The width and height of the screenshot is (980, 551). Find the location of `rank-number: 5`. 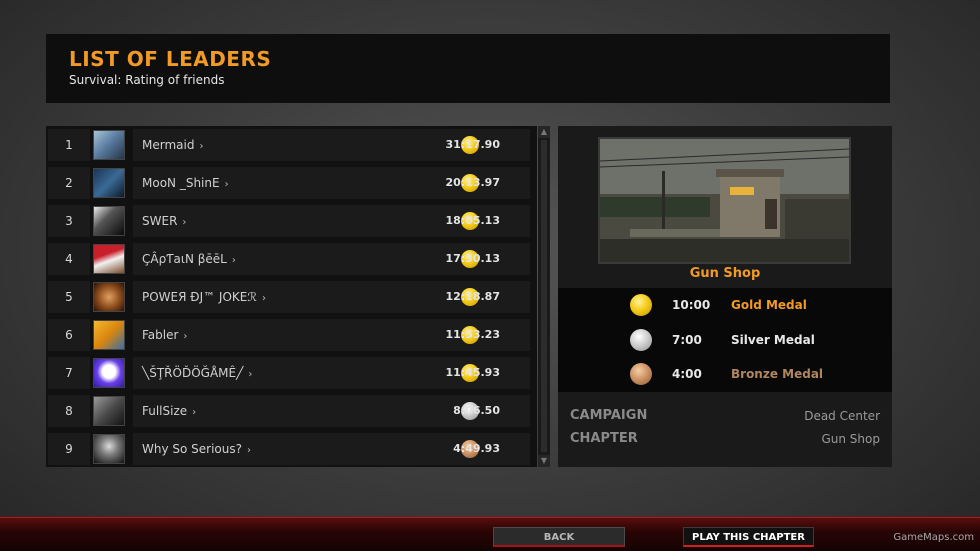

rank-number: 5 is located at coordinates (69, 297).